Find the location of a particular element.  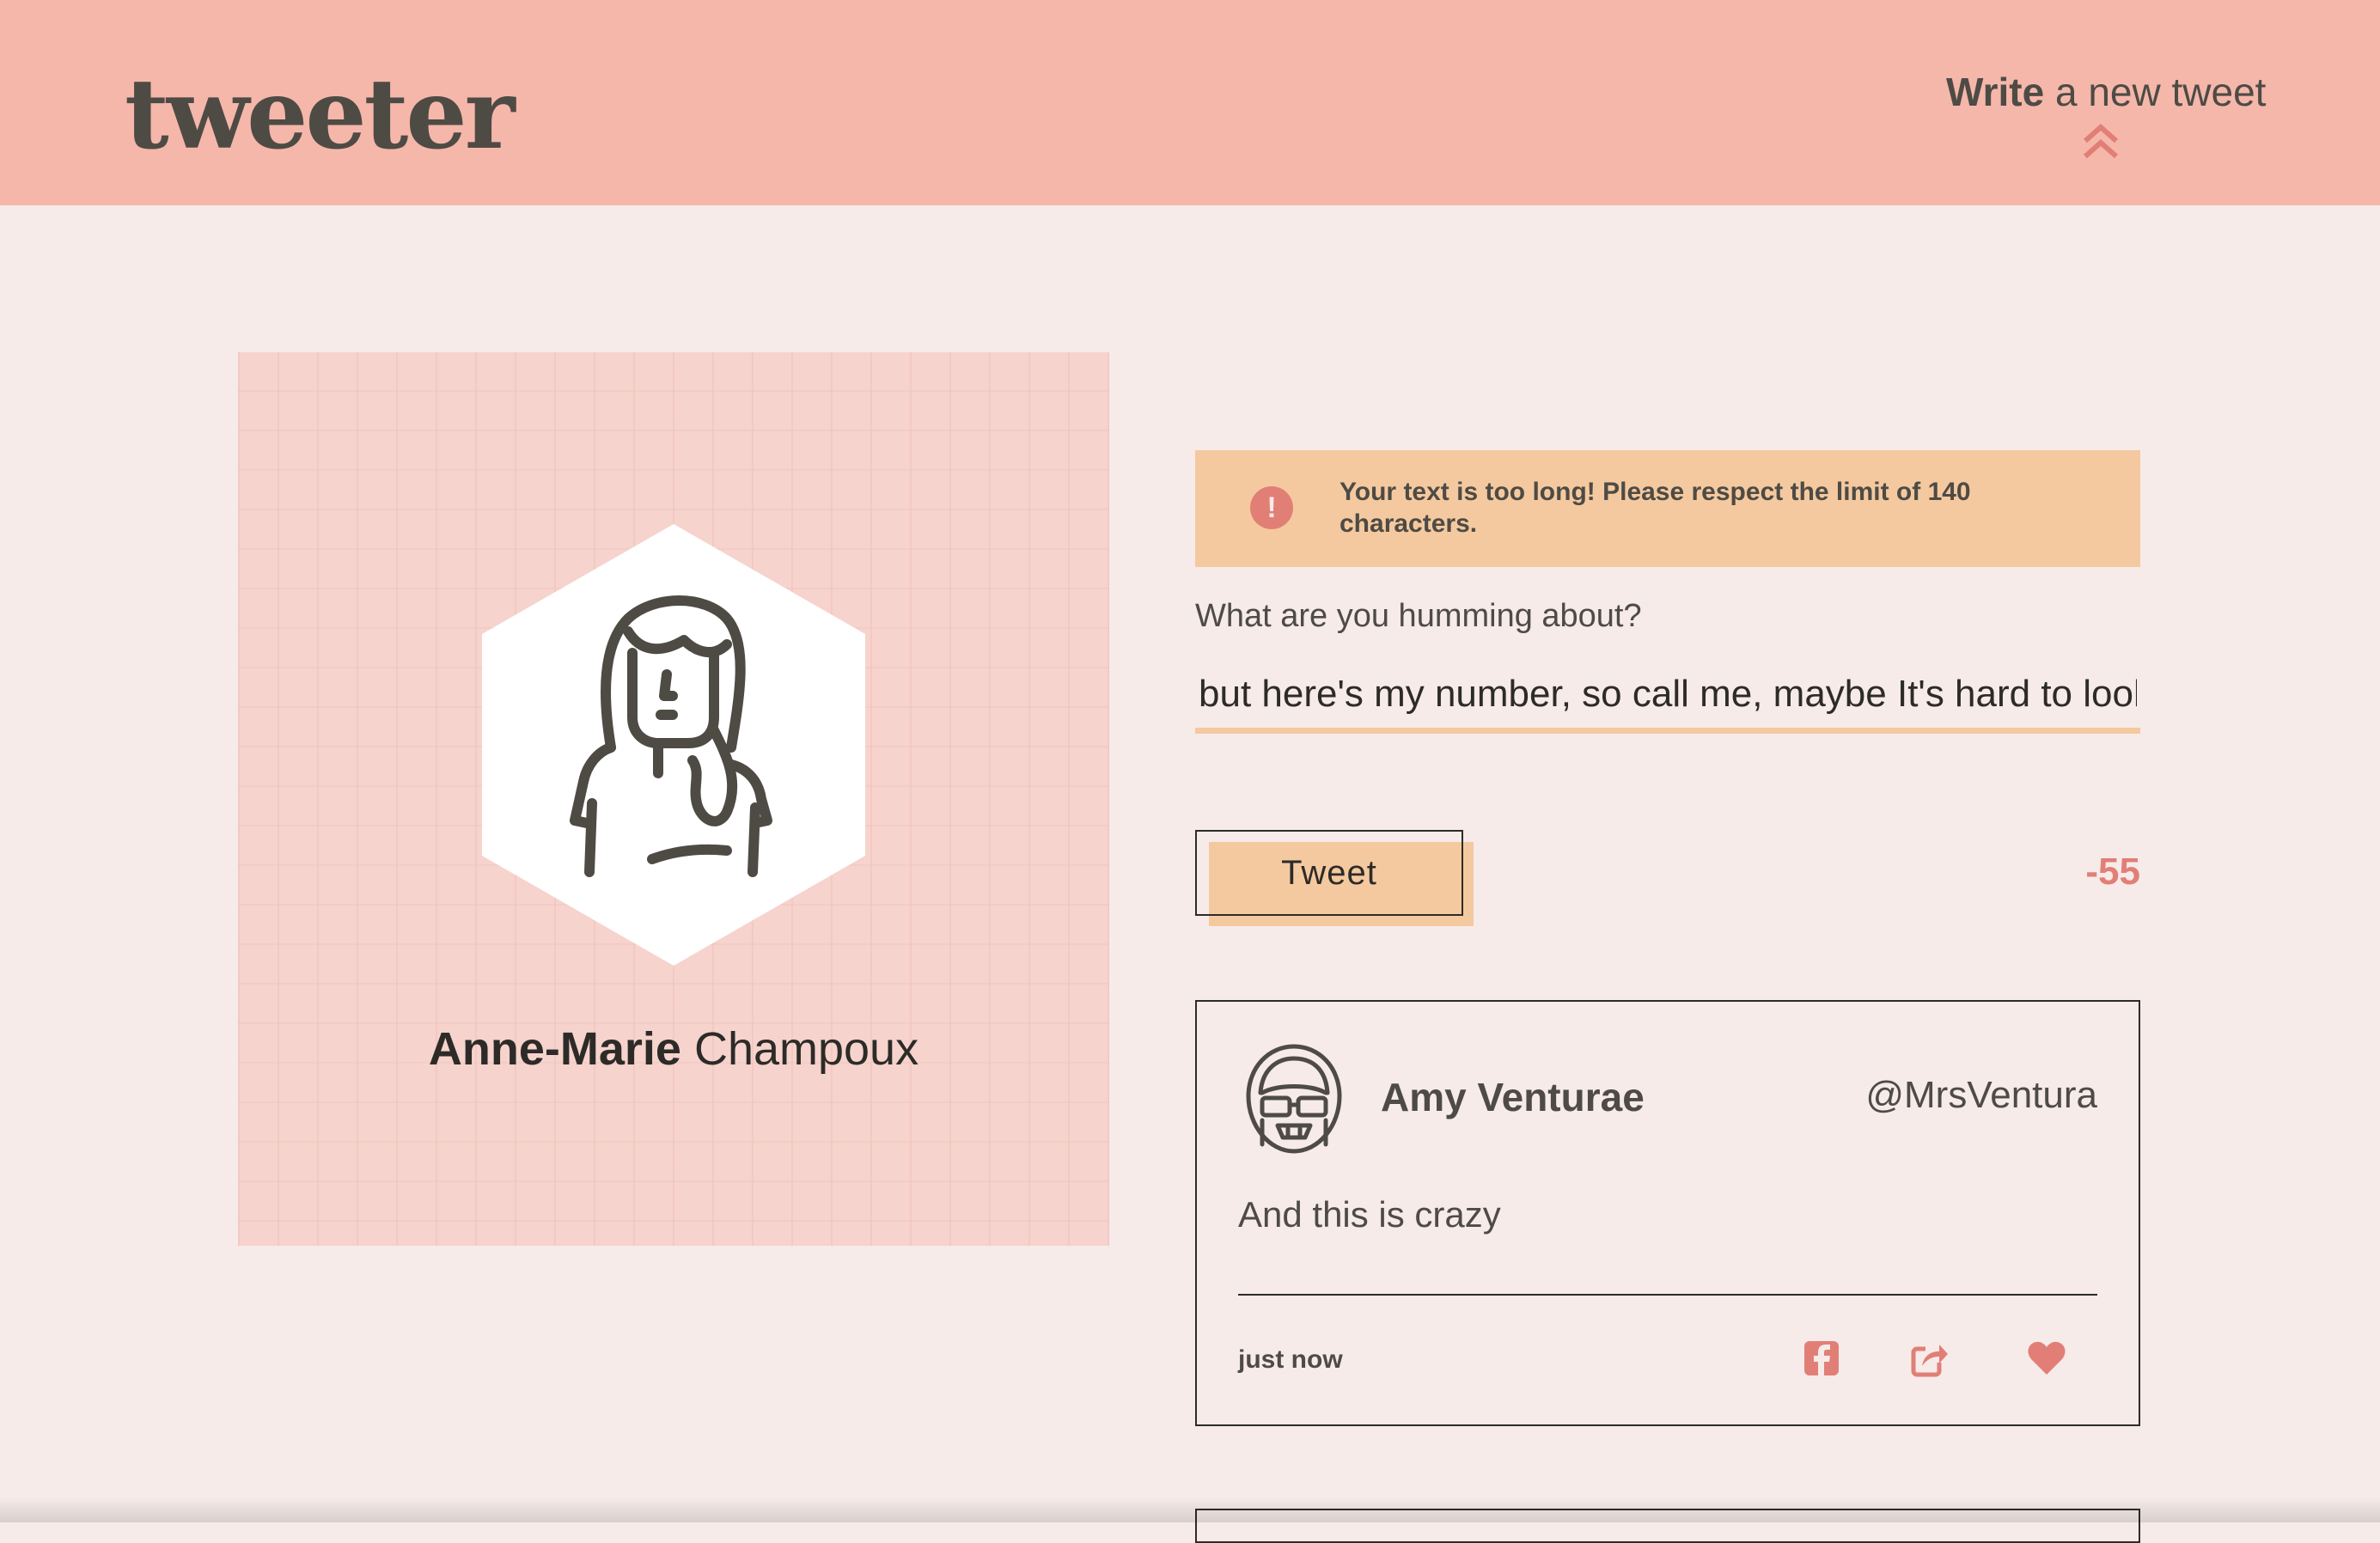

write-new-tweet-toggle: Write a new tweet is located at coordinates (2106, 115).